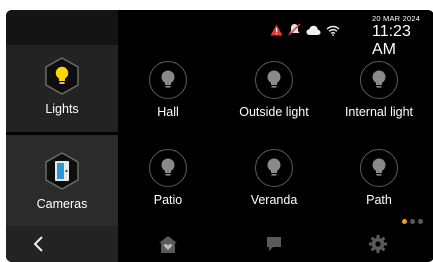  I want to click on page-indicator, so click(412, 221).